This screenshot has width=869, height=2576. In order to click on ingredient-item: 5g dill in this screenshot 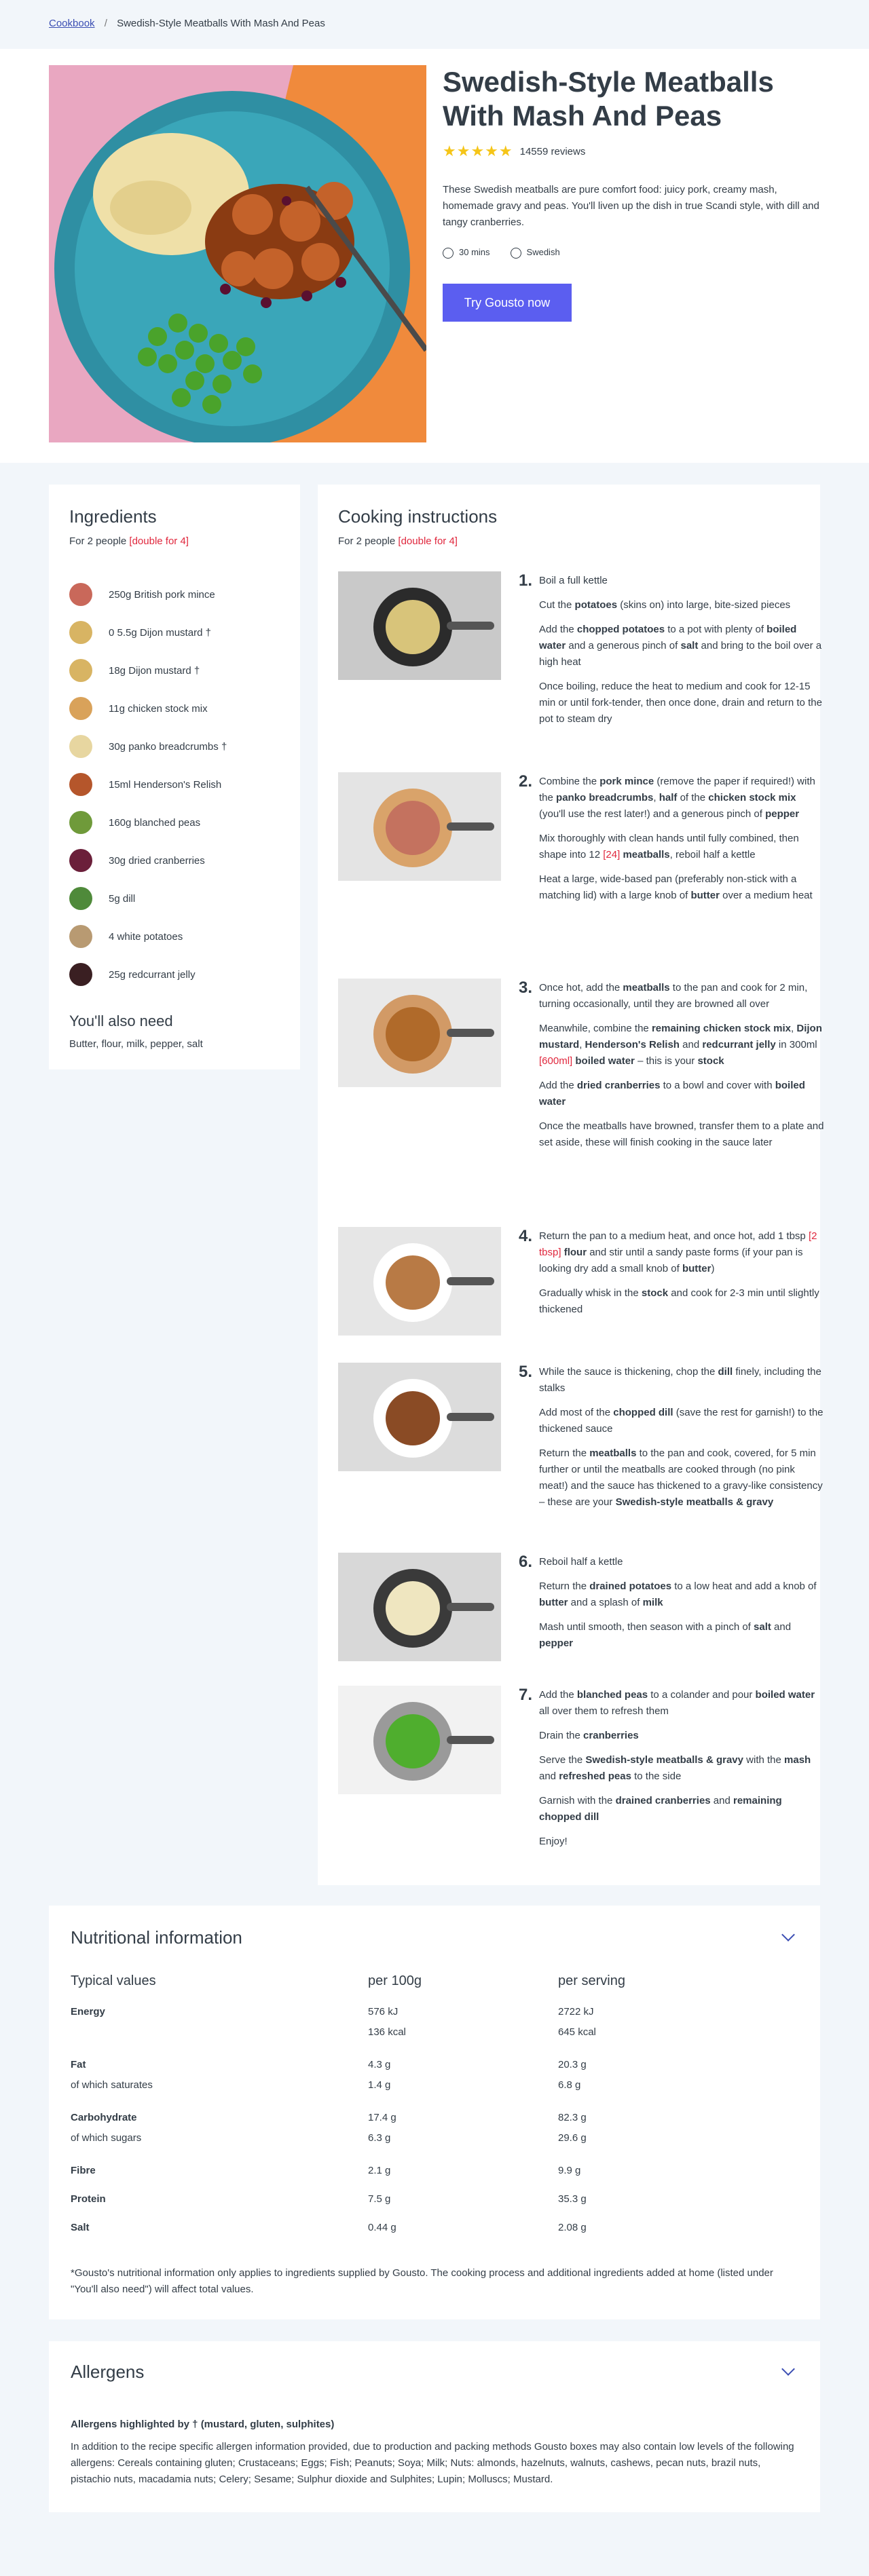, I will do `click(175, 898)`.